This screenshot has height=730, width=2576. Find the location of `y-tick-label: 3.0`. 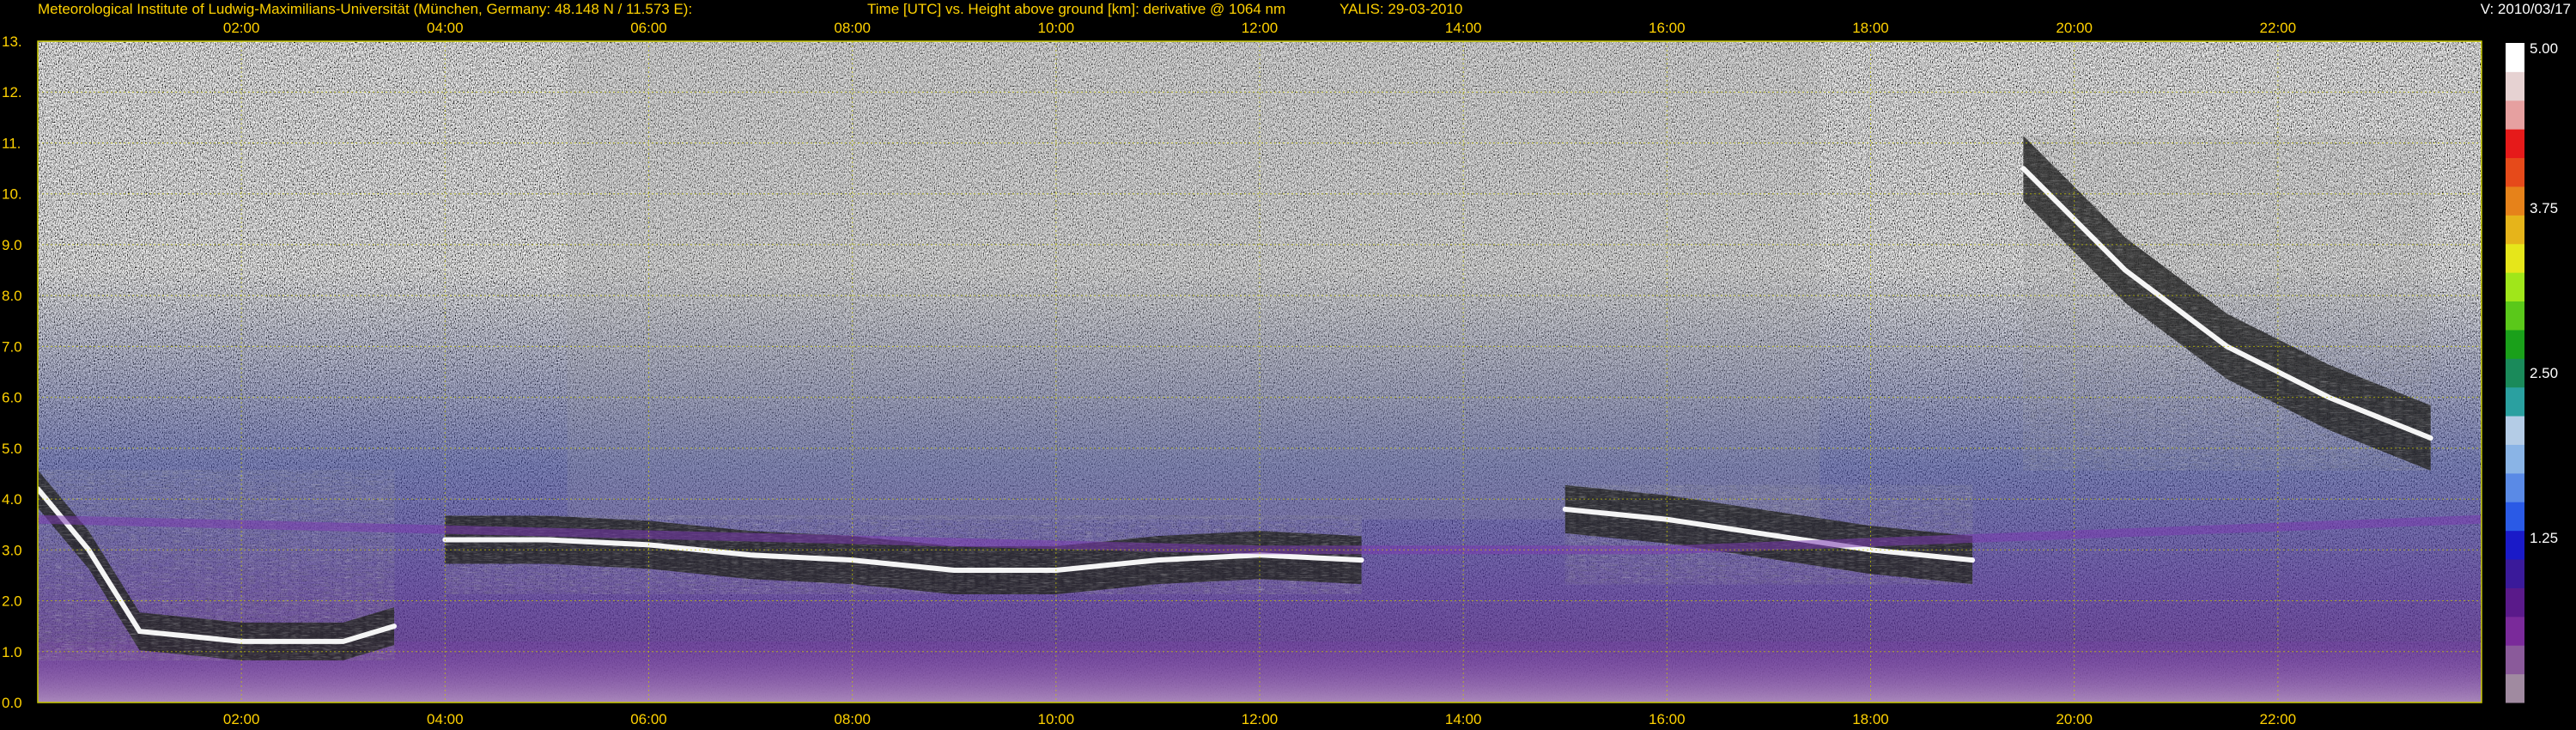

y-tick-label: 3.0 is located at coordinates (12, 550).